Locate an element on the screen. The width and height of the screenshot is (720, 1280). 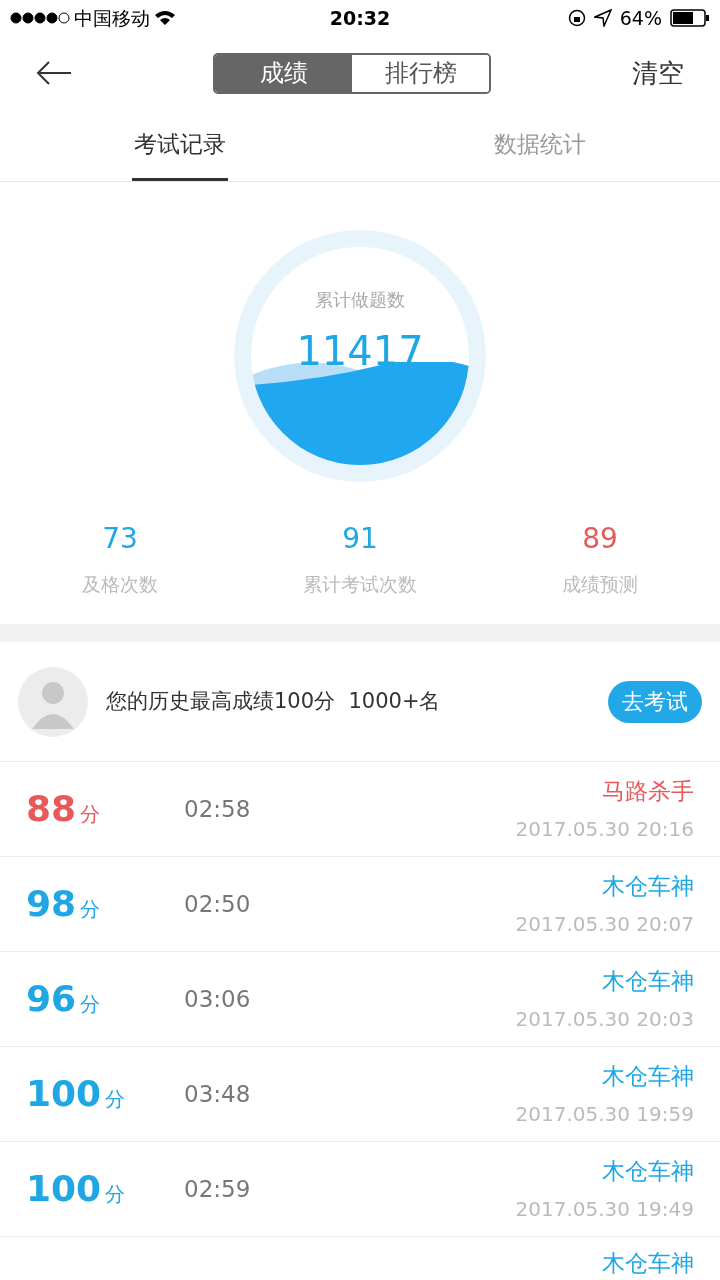
stat-label: 及格次数 is located at coordinates (120, 584).